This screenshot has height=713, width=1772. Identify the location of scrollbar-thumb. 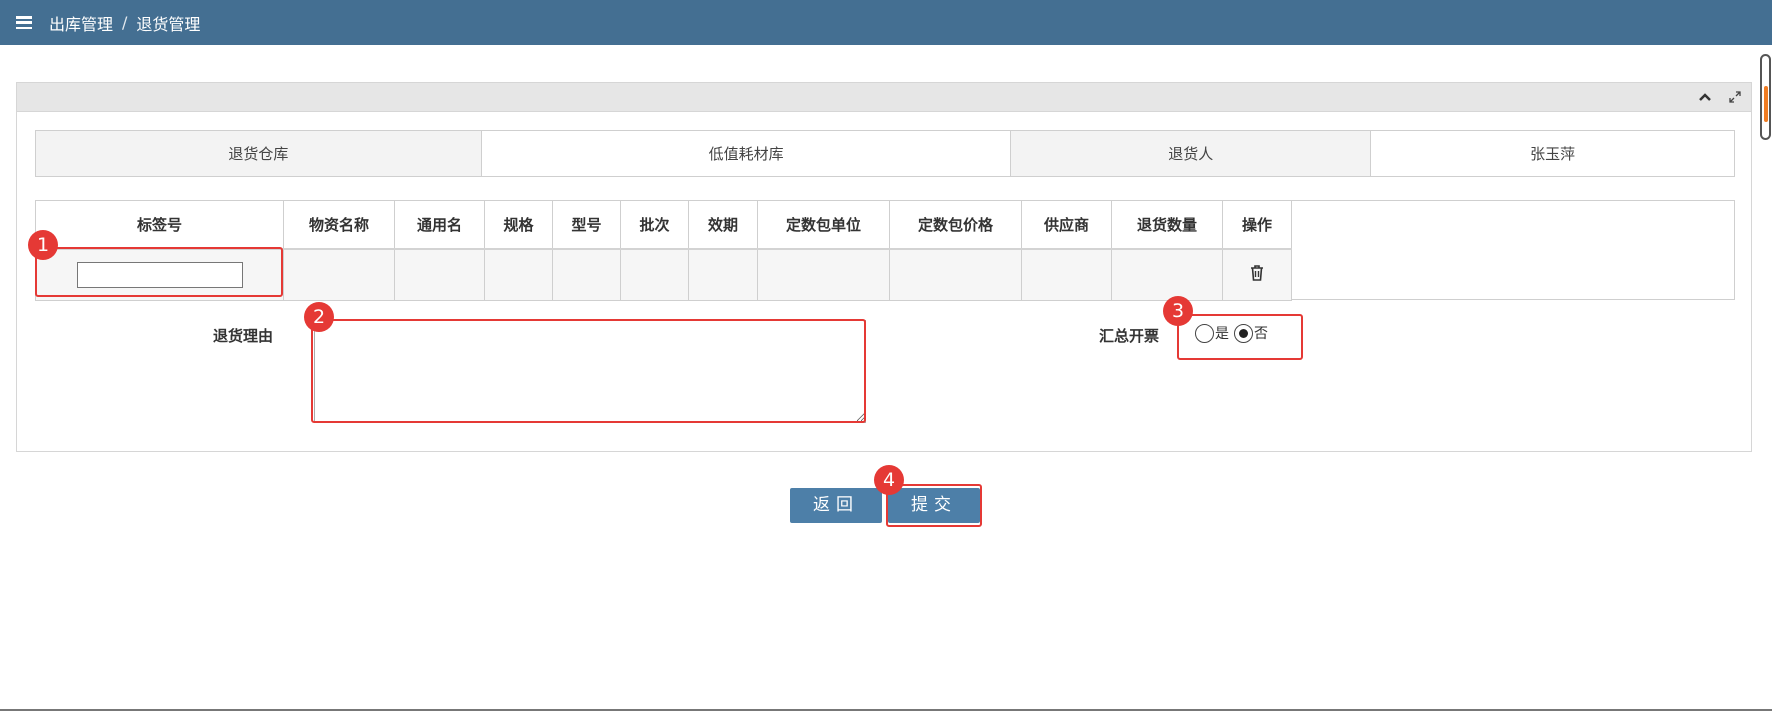
(1765, 97).